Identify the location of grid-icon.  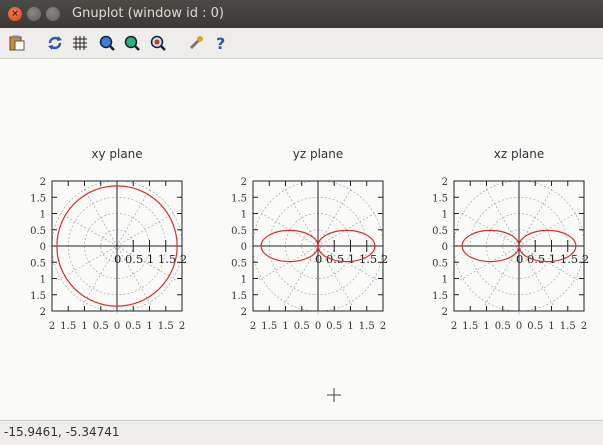
(80, 43).